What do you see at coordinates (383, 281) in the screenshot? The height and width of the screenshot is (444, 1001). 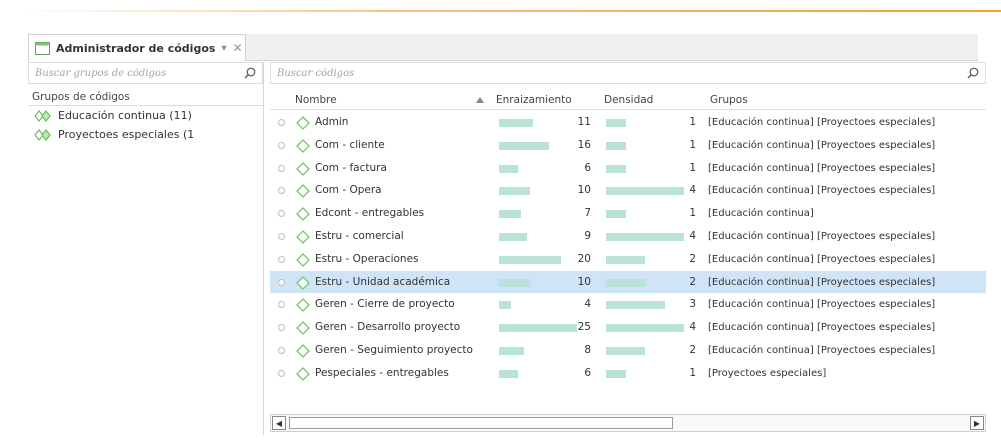 I see `code-name: Estru - Unidad académica` at bounding box center [383, 281].